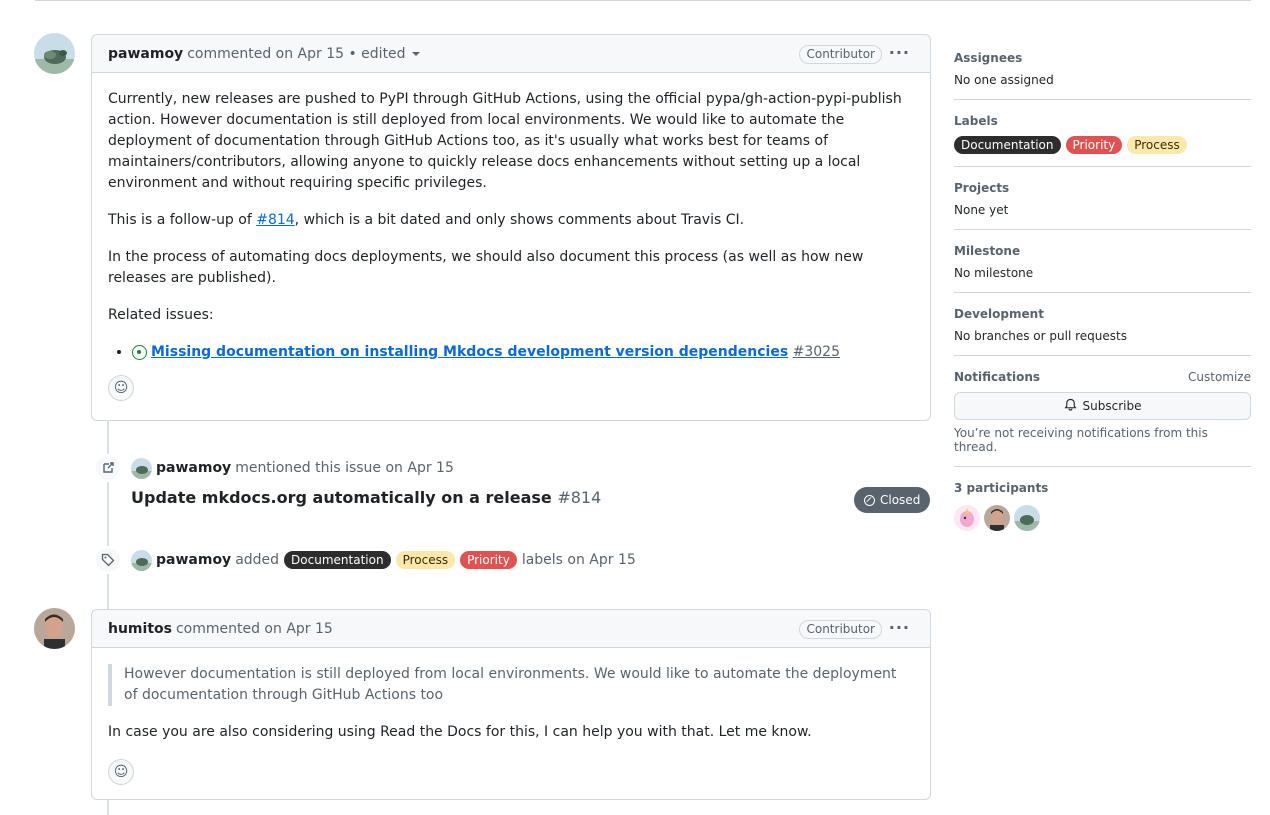  What do you see at coordinates (1040, 336) in the screenshot?
I see `section-value: No branches or pull requests` at bounding box center [1040, 336].